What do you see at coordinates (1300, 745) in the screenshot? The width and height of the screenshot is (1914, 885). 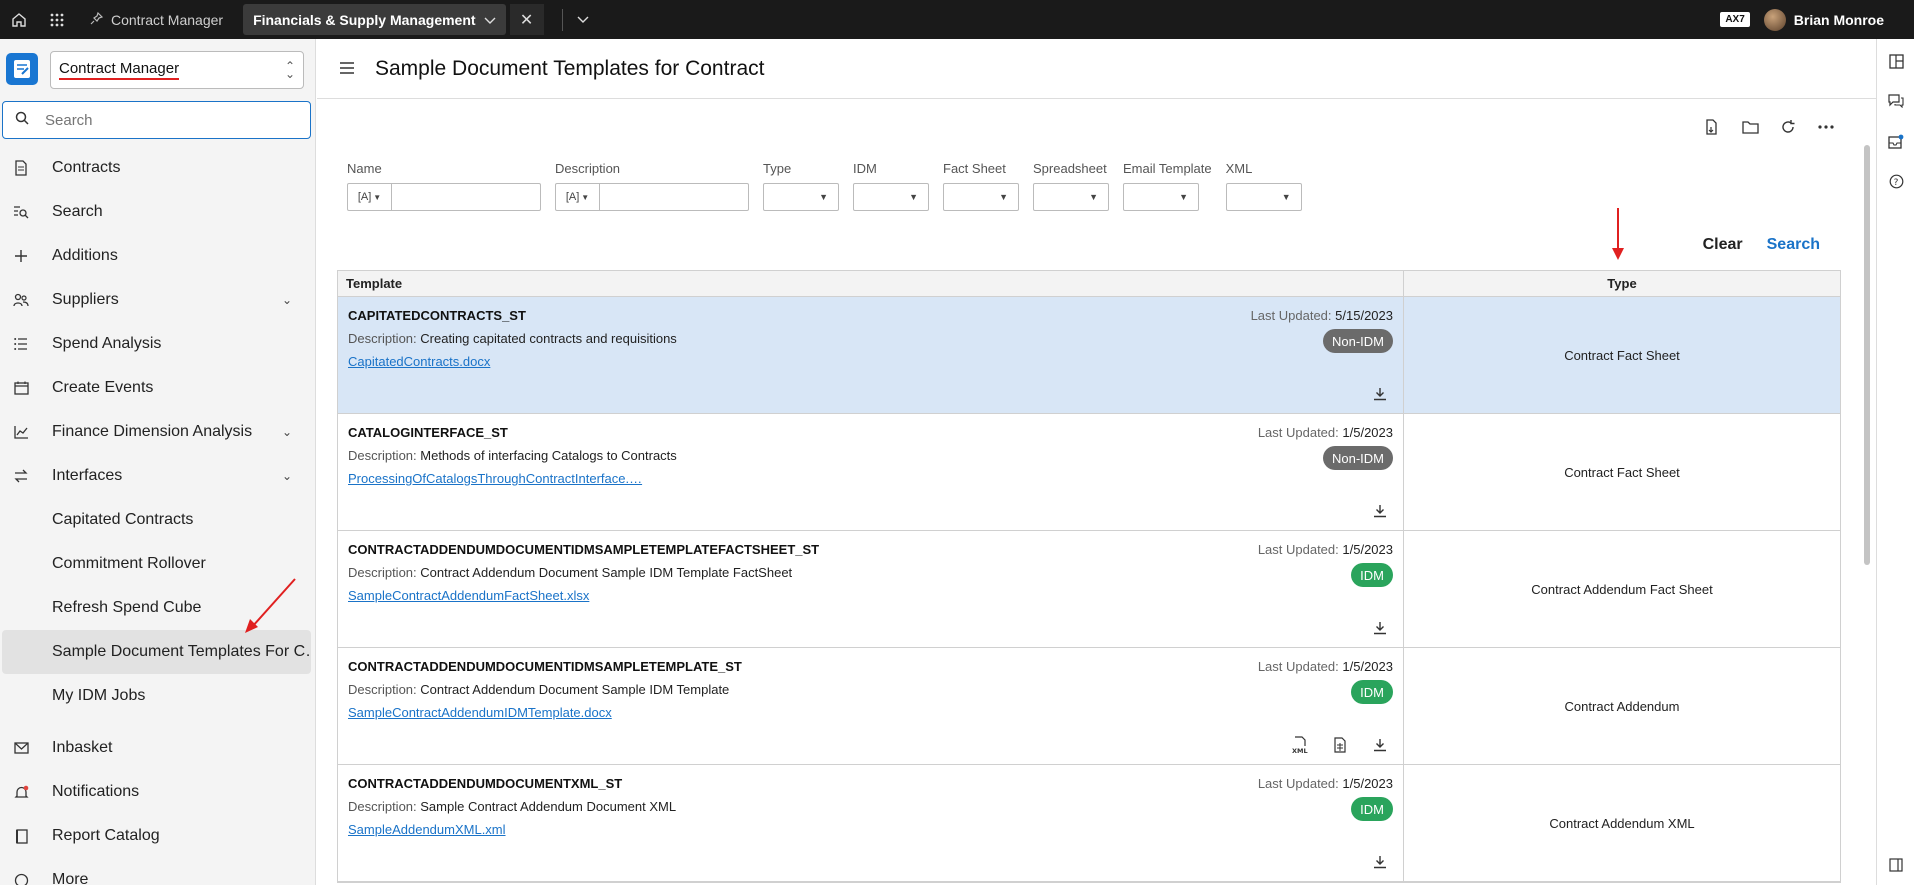 I see `xml-file-icon: XML` at bounding box center [1300, 745].